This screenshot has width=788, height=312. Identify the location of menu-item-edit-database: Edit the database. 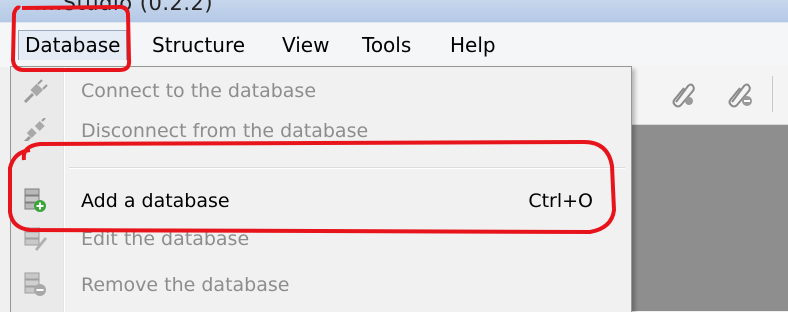
(321, 242).